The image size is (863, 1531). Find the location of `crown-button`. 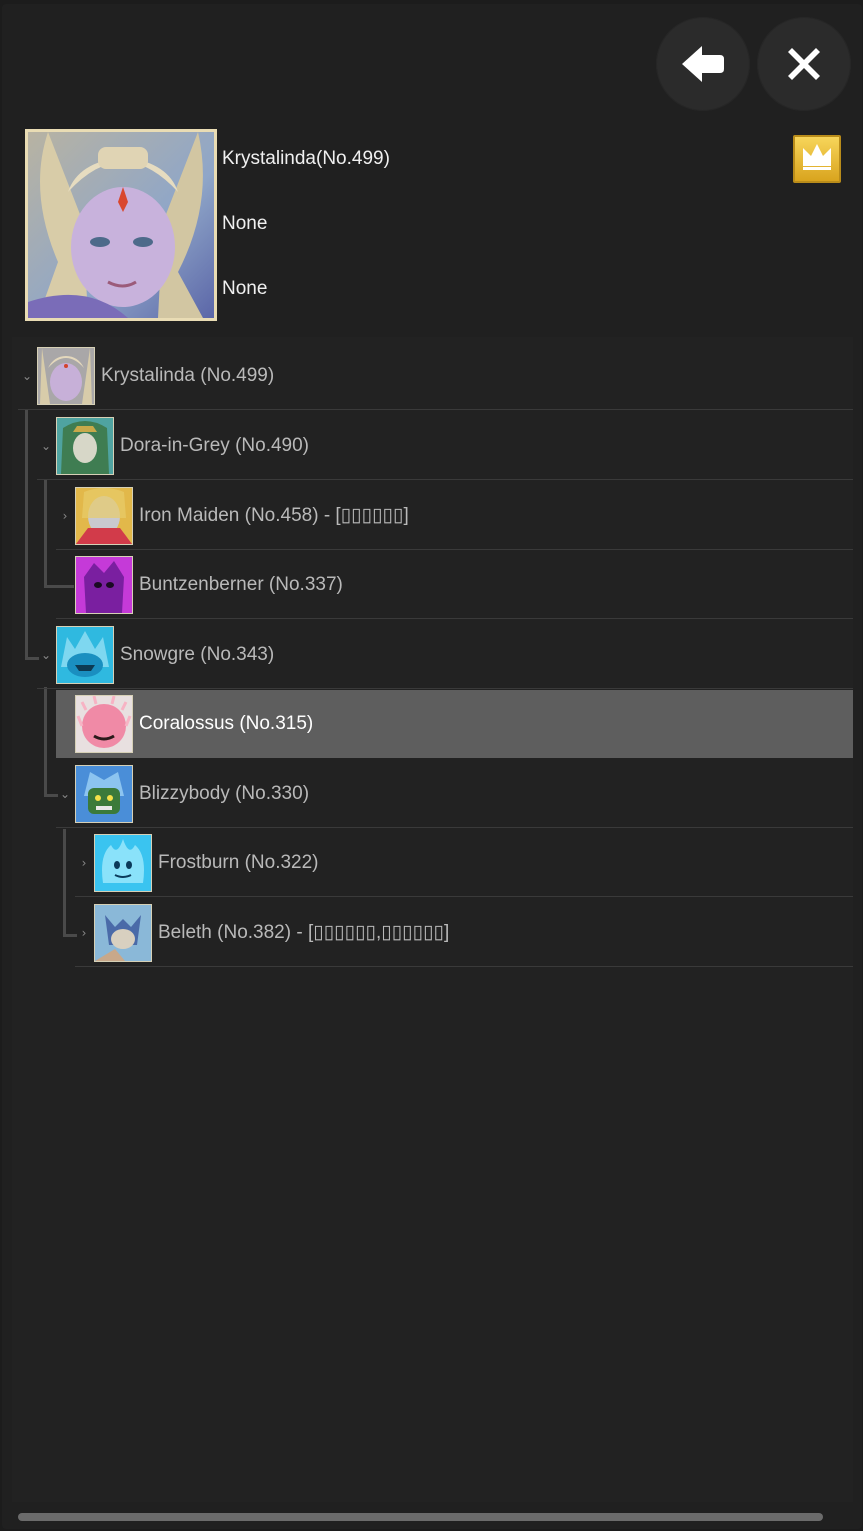

crown-button is located at coordinates (817, 159).